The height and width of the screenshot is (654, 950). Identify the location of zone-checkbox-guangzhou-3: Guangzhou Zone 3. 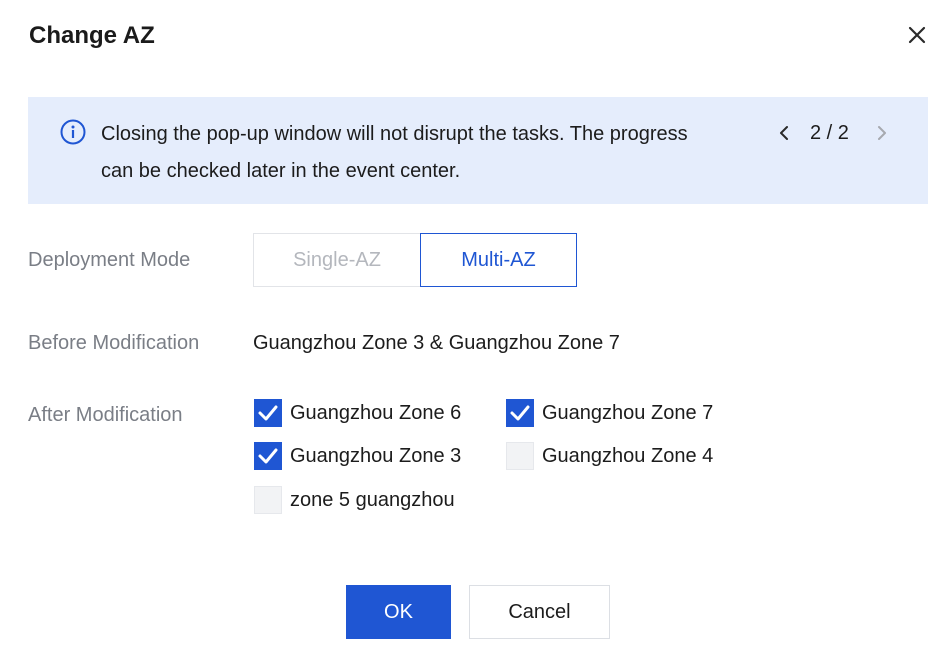
(357, 456).